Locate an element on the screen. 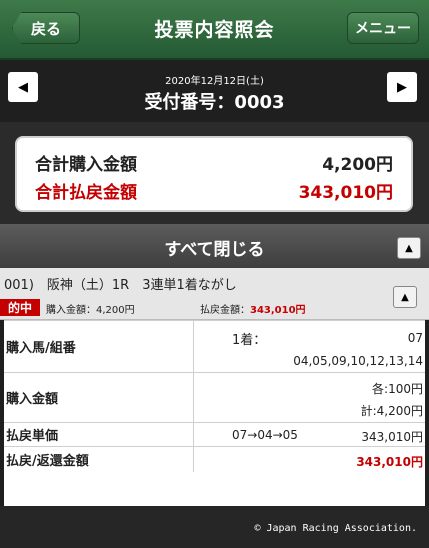 The height and width of the screenshot is (548, 429). detail-row-payout: 払戻/返還金額 343,010円 is located at coordinates (214, 460).